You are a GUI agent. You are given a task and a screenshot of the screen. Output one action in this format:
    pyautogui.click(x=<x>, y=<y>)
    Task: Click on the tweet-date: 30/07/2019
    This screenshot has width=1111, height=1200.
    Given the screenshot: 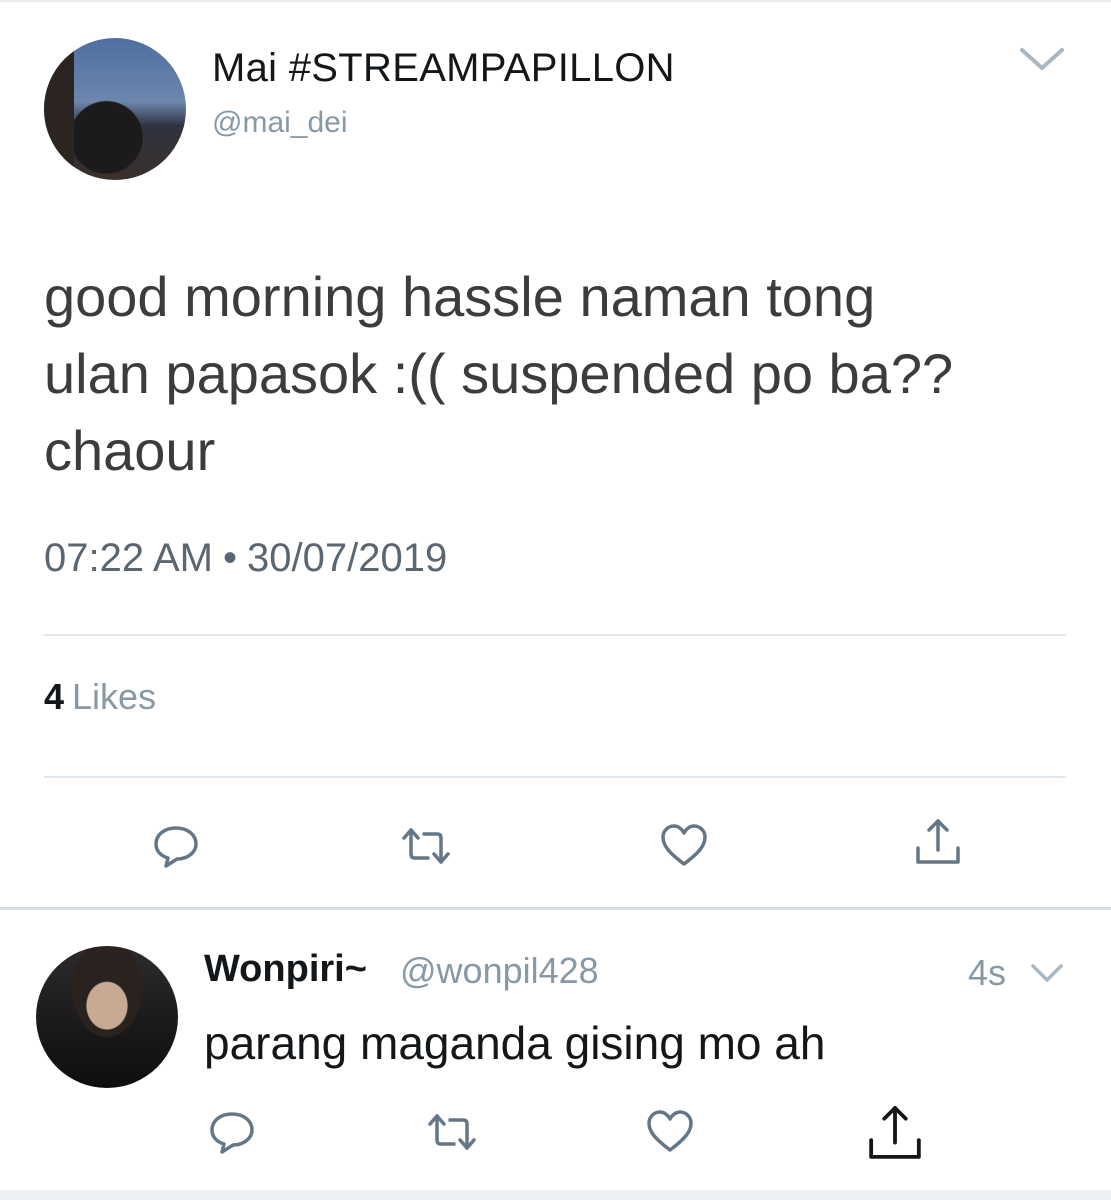 What is the action you would take?
    pyautogui.click(x=347, y=558)
    